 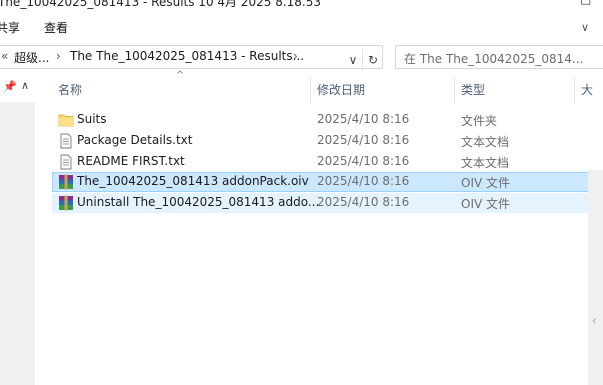 What do you see at coordinates (595, 277) in the screenshot?
I see `vertical-scrollbar: ‹` at bounding box center [595, 277].